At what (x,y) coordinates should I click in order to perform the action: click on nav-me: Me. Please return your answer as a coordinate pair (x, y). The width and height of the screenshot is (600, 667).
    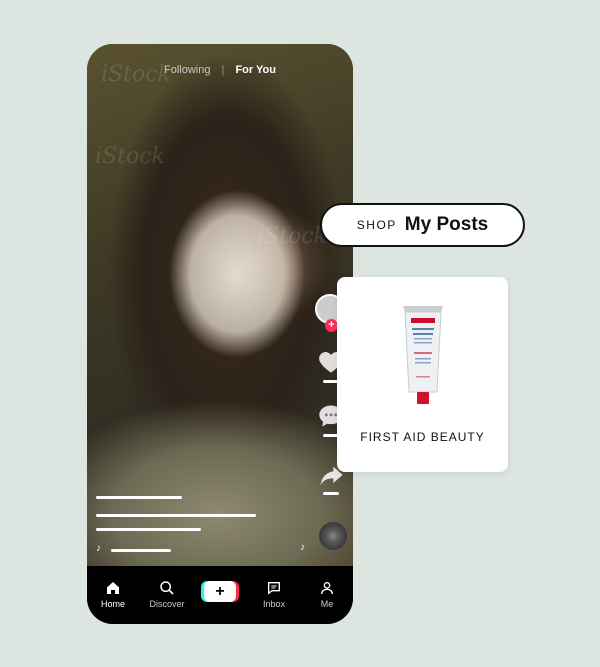
    Looking at the image, I should click on (327, 594).